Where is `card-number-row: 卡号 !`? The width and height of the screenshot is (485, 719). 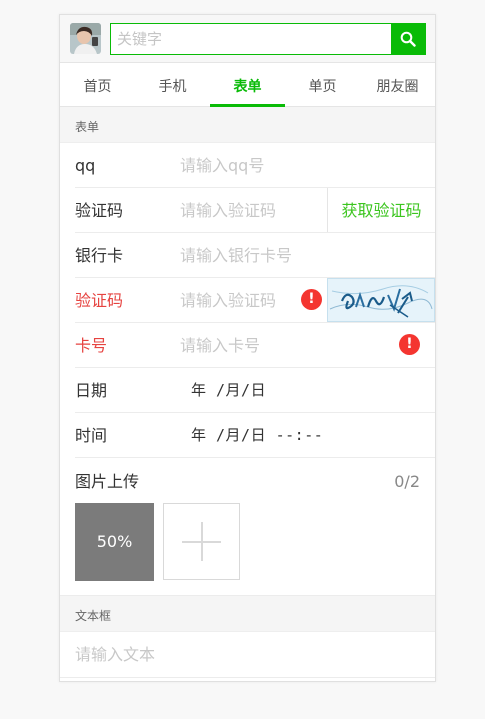 card-number-row: 卡号 ! is located at coordinates (255, 345).